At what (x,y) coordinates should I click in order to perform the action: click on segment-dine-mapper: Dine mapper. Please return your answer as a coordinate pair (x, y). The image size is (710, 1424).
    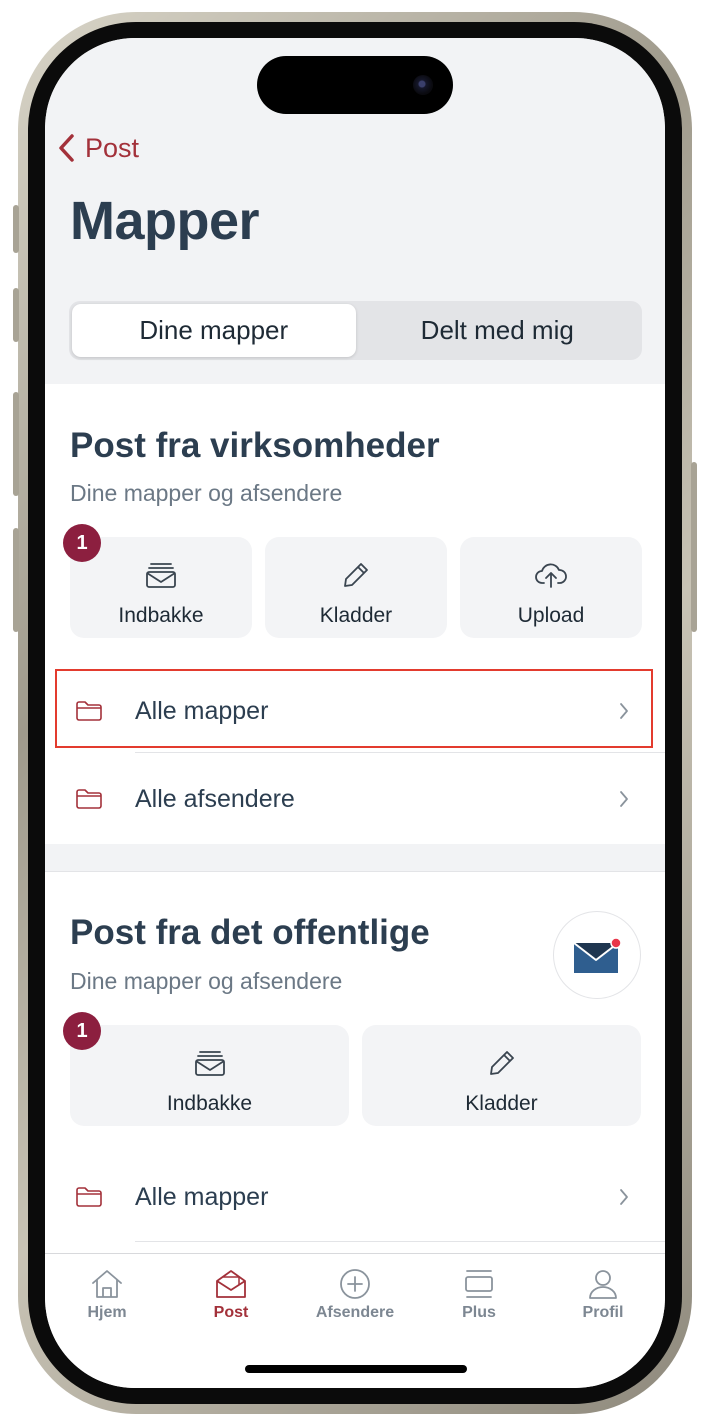
    Looking at the image, I should click on (214, 330).